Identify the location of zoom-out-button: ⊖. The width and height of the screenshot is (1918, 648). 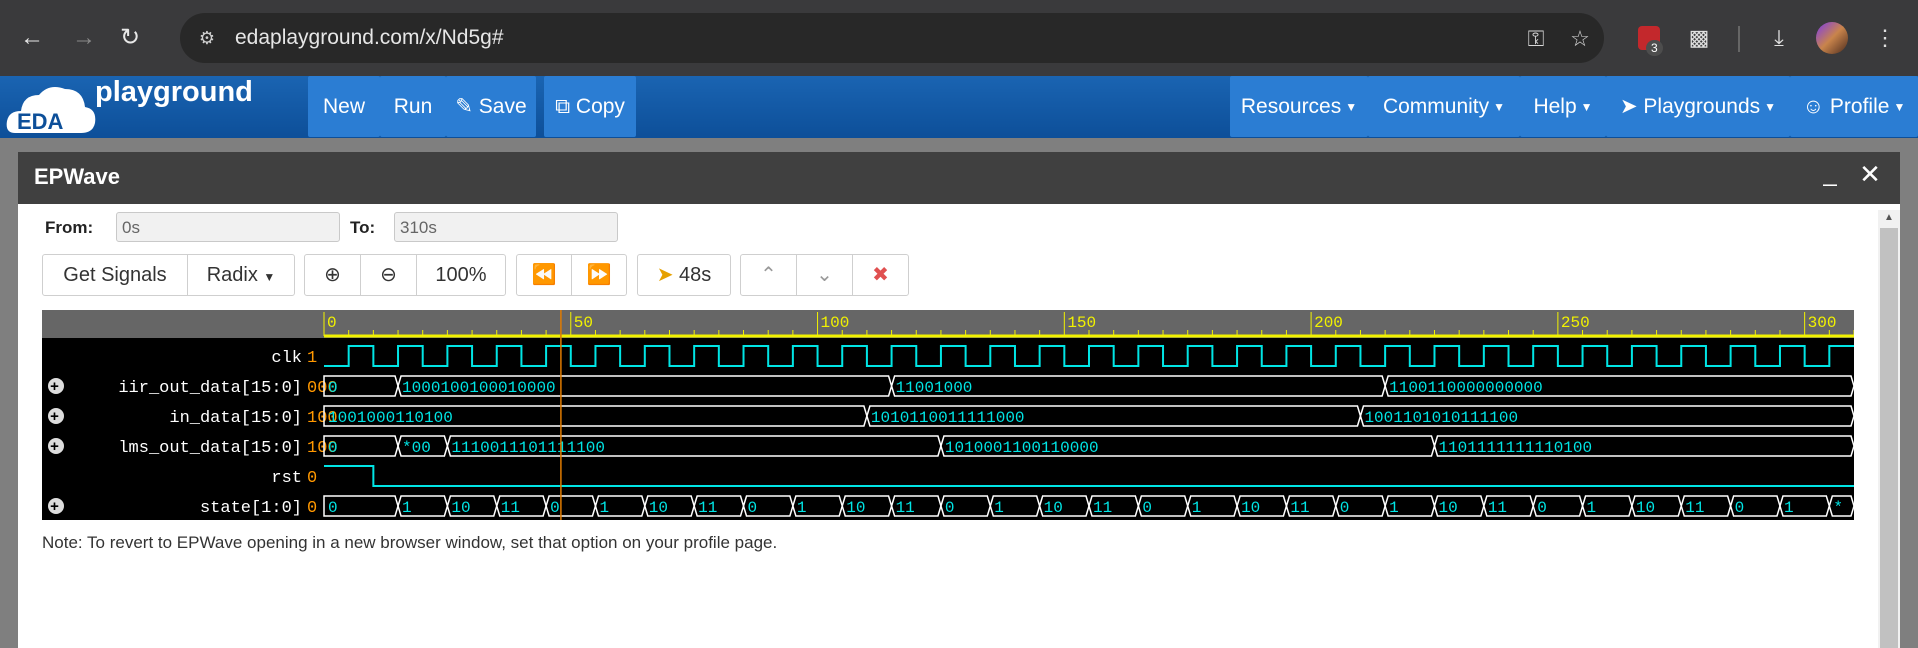
(388, 275).